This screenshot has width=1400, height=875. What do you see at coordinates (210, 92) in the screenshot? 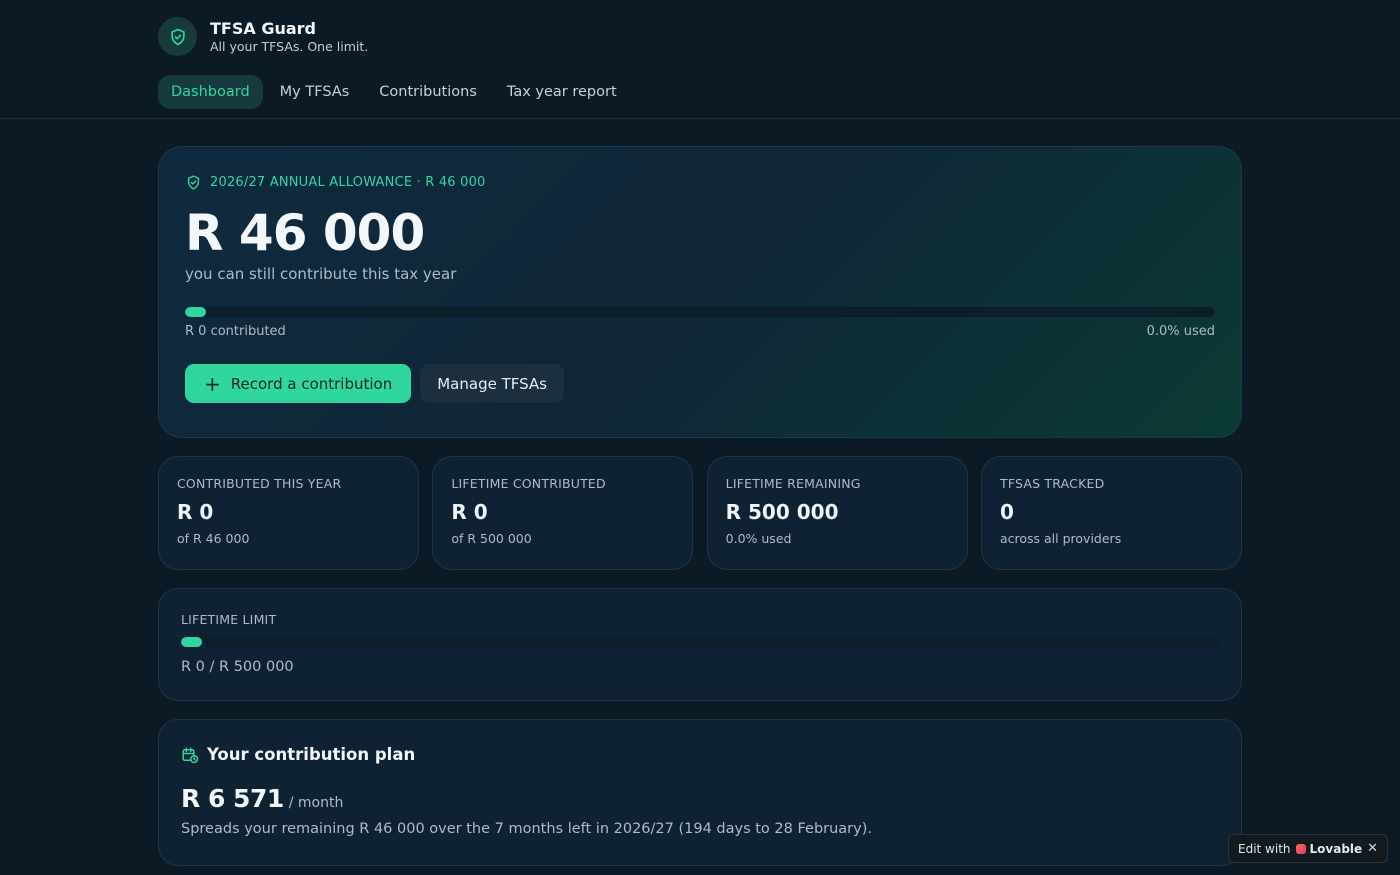
I see `tab-dashboard: Dashboard` at bounding box center [210, 92].